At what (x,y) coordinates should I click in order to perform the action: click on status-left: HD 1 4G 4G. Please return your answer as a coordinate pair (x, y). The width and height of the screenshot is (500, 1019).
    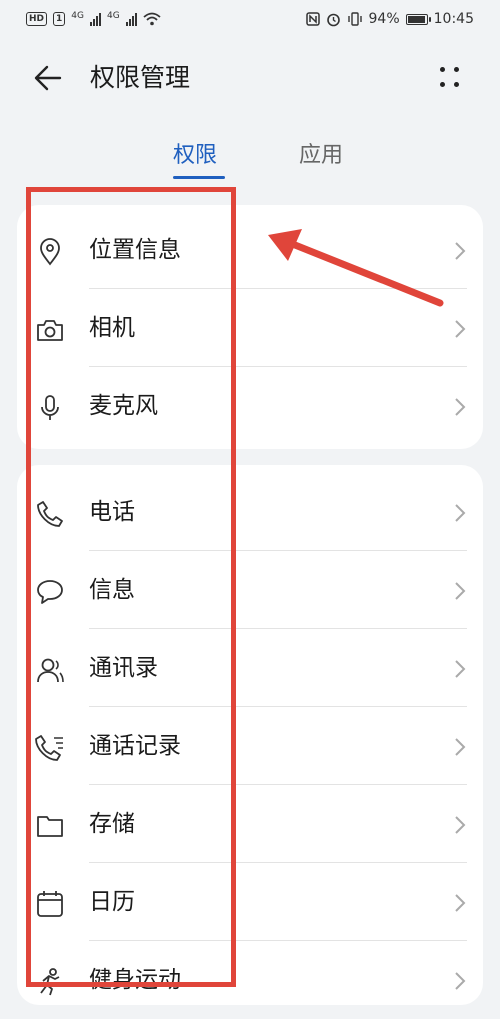
    Looking at the image, I should click on (93, 18).